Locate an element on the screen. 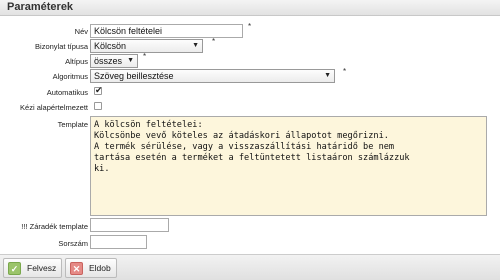  algoritmus-required-marker: * is located at coordinates (345, 71).